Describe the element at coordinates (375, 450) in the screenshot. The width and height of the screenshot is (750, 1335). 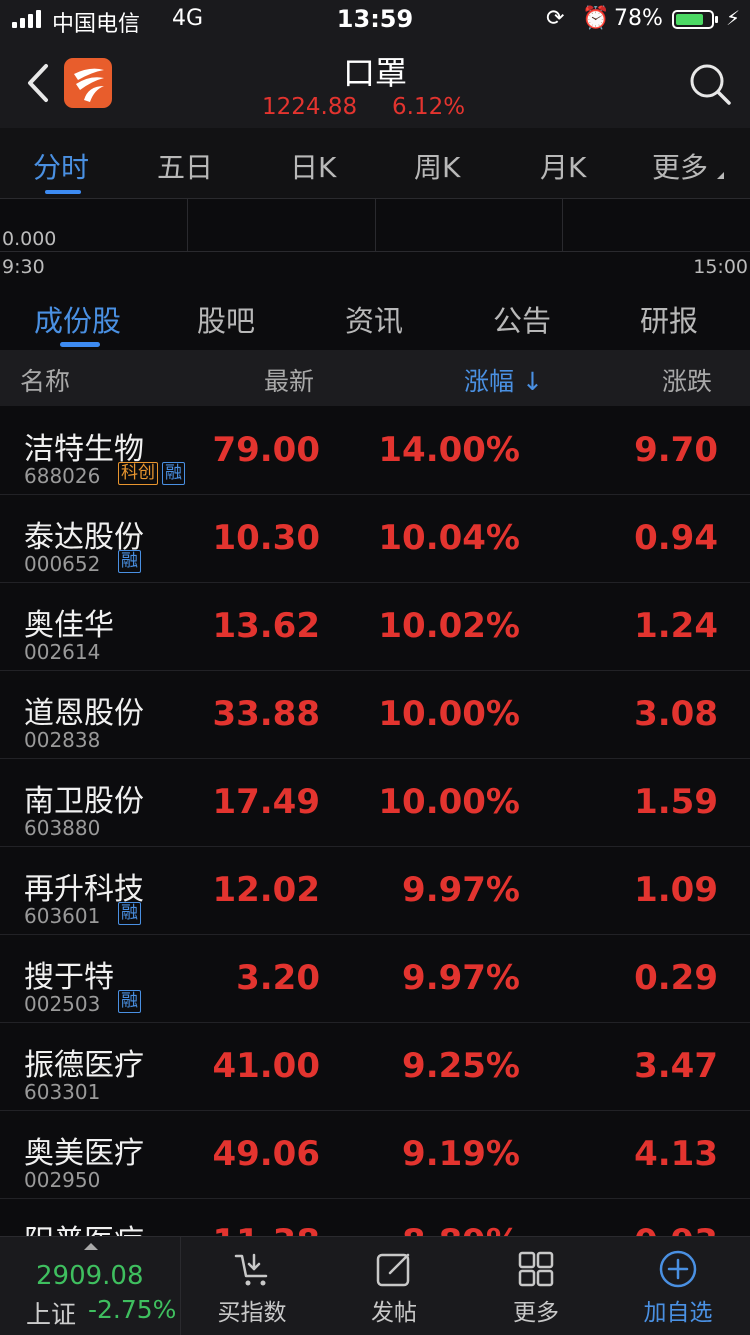
I see `table-row: 洁特生物 688026 科创融 79.00 14.00% 9.70` at that location.